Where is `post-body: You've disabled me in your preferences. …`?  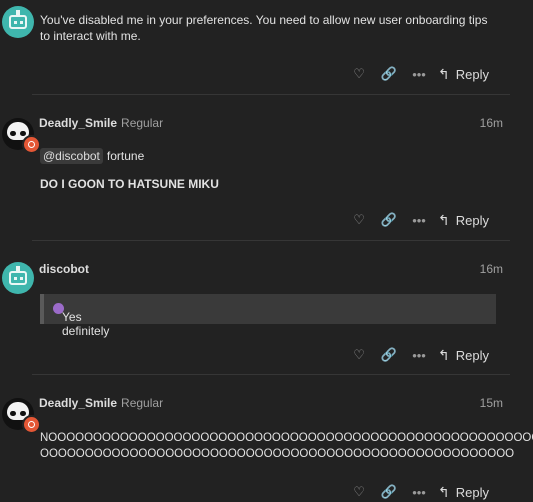
post-body: You've disabled me in your preferences. … is located at coordinates (264, 28).